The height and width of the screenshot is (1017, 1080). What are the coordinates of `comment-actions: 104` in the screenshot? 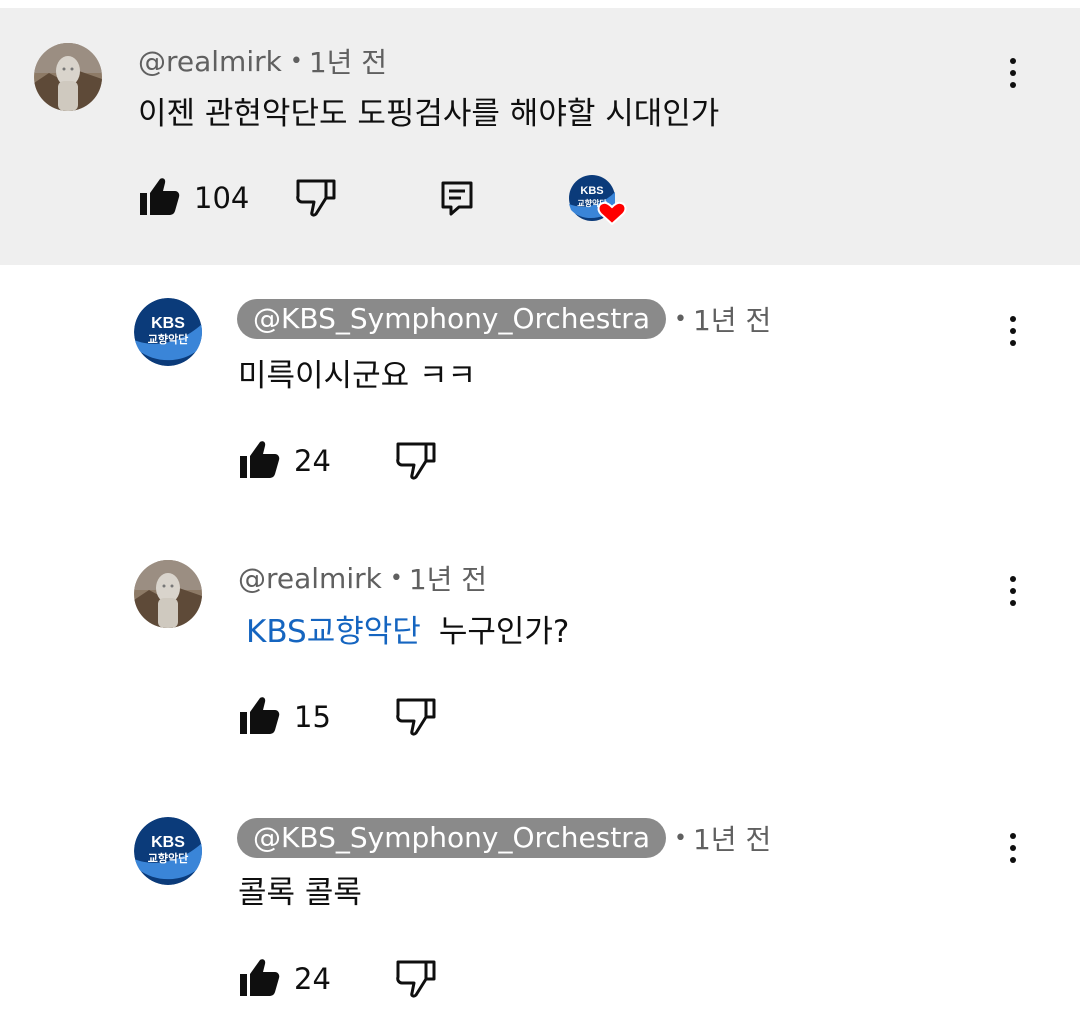 It's located at (193, 198).